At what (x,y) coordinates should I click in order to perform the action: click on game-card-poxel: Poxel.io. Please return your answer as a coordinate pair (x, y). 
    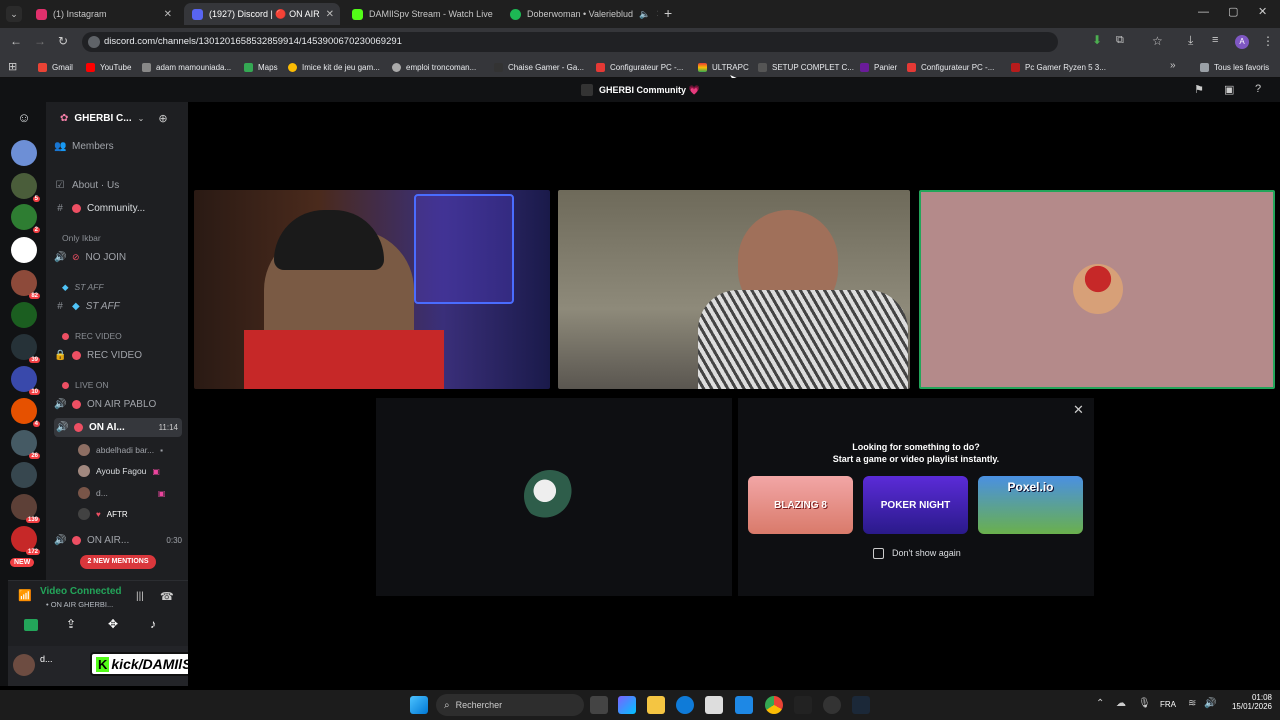
    Looking at the image, I should click on (1030, 505).